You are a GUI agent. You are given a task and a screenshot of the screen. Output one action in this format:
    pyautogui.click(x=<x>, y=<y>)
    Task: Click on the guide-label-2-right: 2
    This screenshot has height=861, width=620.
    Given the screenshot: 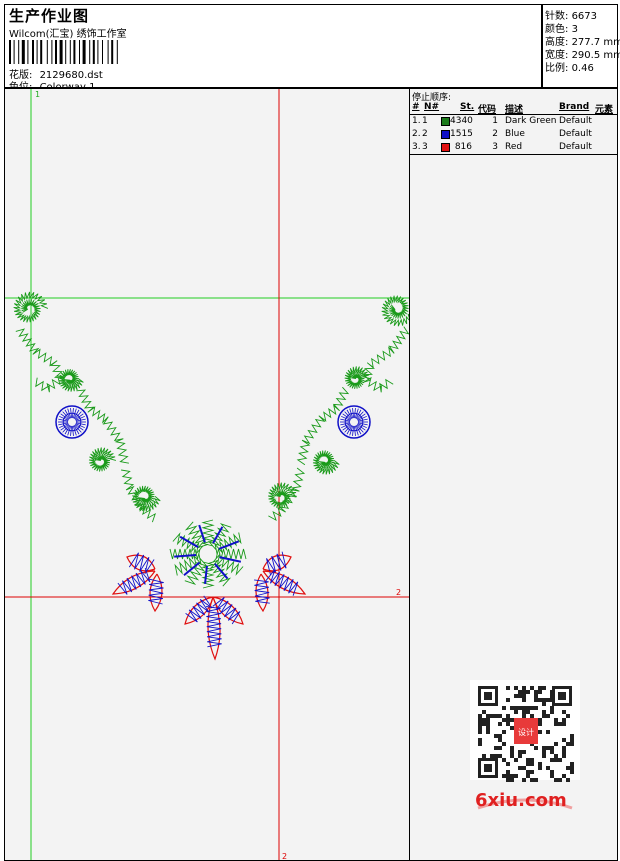 What is the action you would take?
    pyautogui.click(x=398, y=592)
    